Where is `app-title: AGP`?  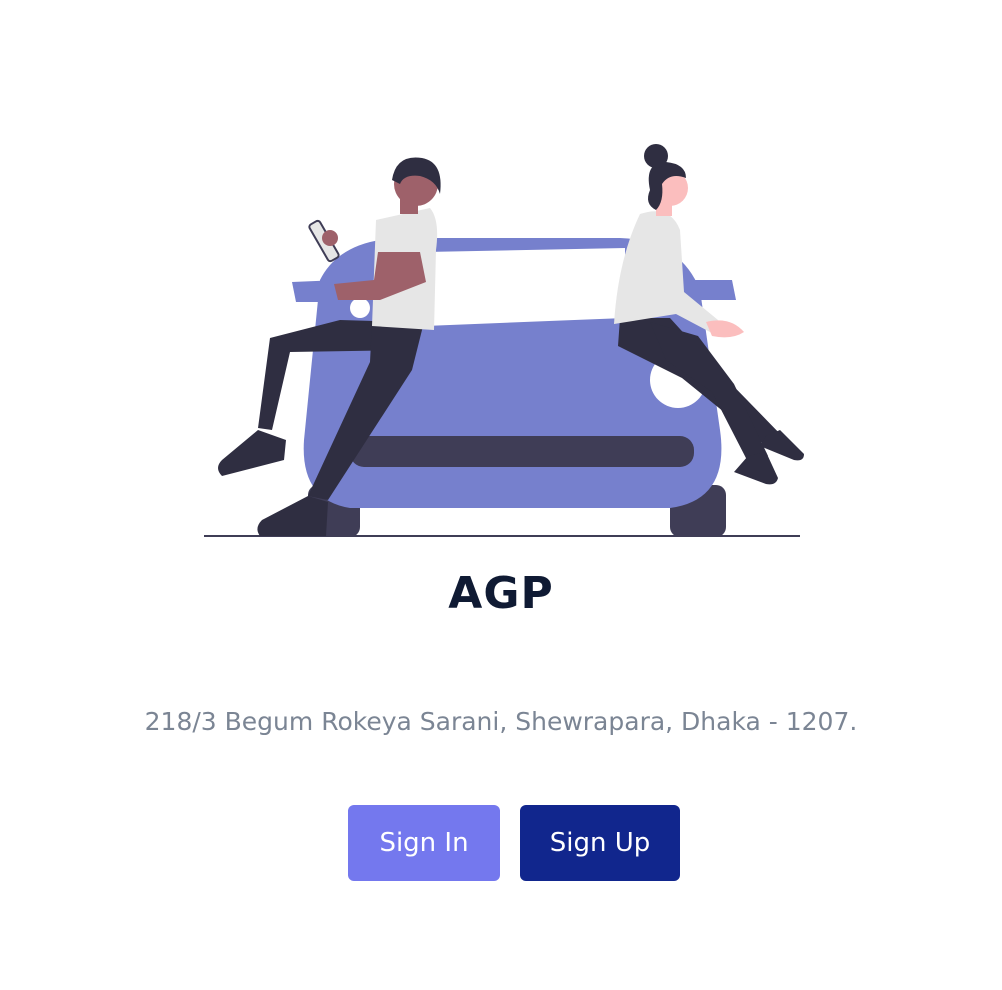
app-title: AGP is located at coordinates (501, 593).